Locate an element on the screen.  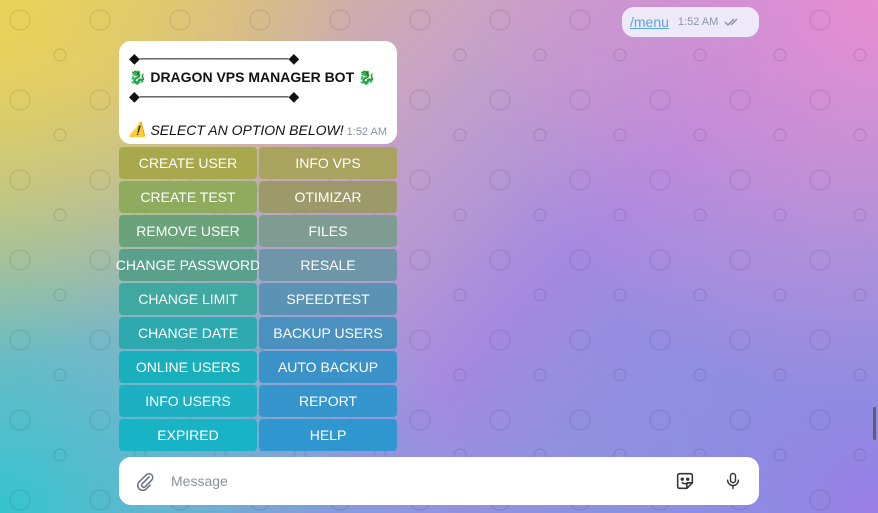
message-input is located at coordinates (422, 481).